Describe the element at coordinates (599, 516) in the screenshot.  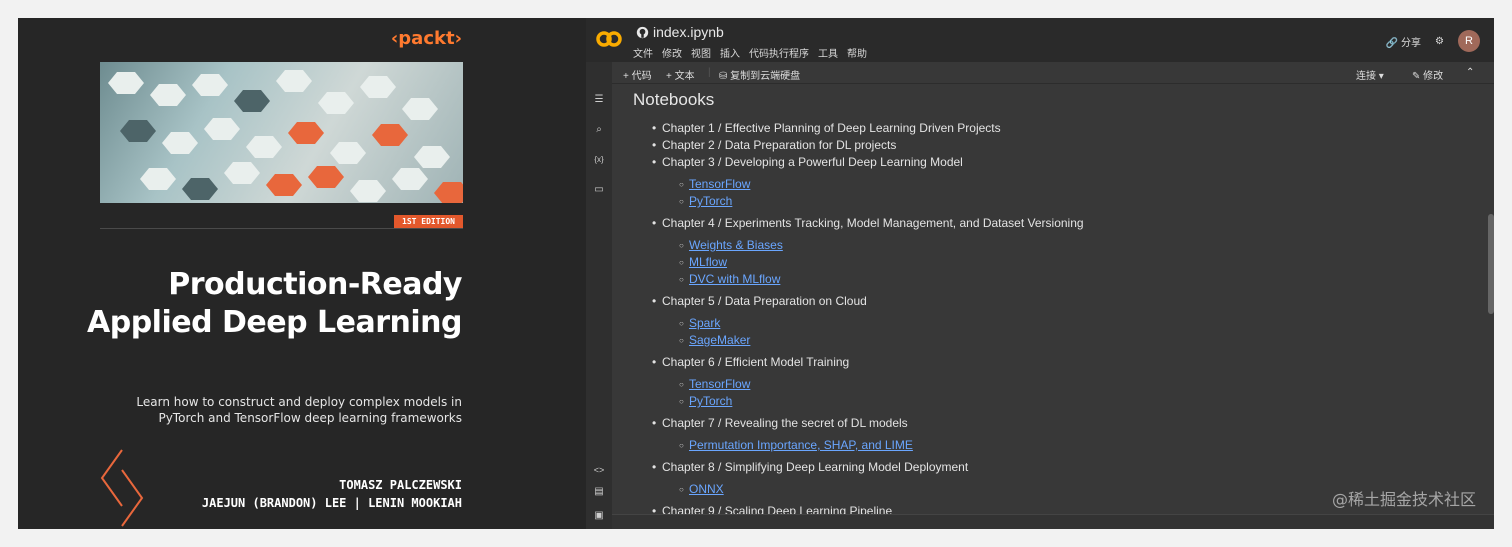
I see `terminal-icon: ▣` at that location.